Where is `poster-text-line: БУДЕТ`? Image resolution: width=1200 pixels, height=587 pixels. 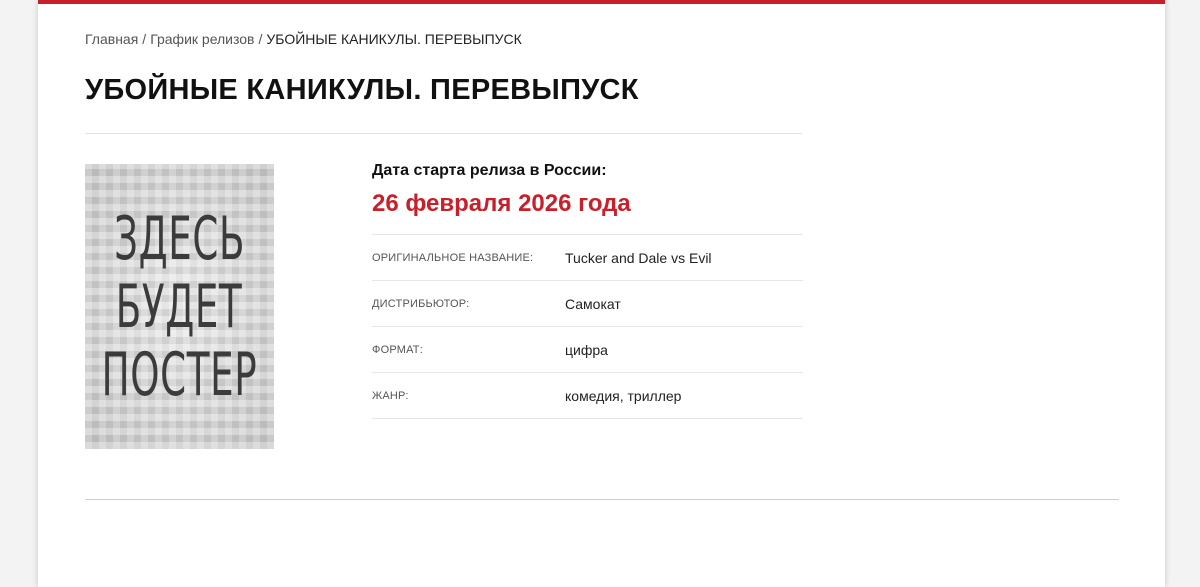
poster-text-line: БУДЕТ is located at coordinates (179, 306).